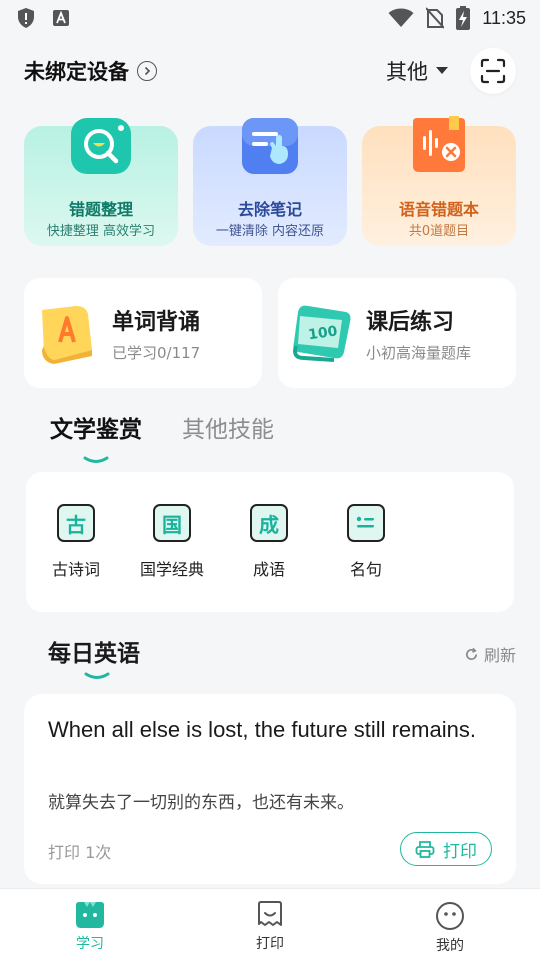  Describe the element at coordinates (439, 231) in the screenshot. I see `feature-subtitle: 共0道题目` at that location.